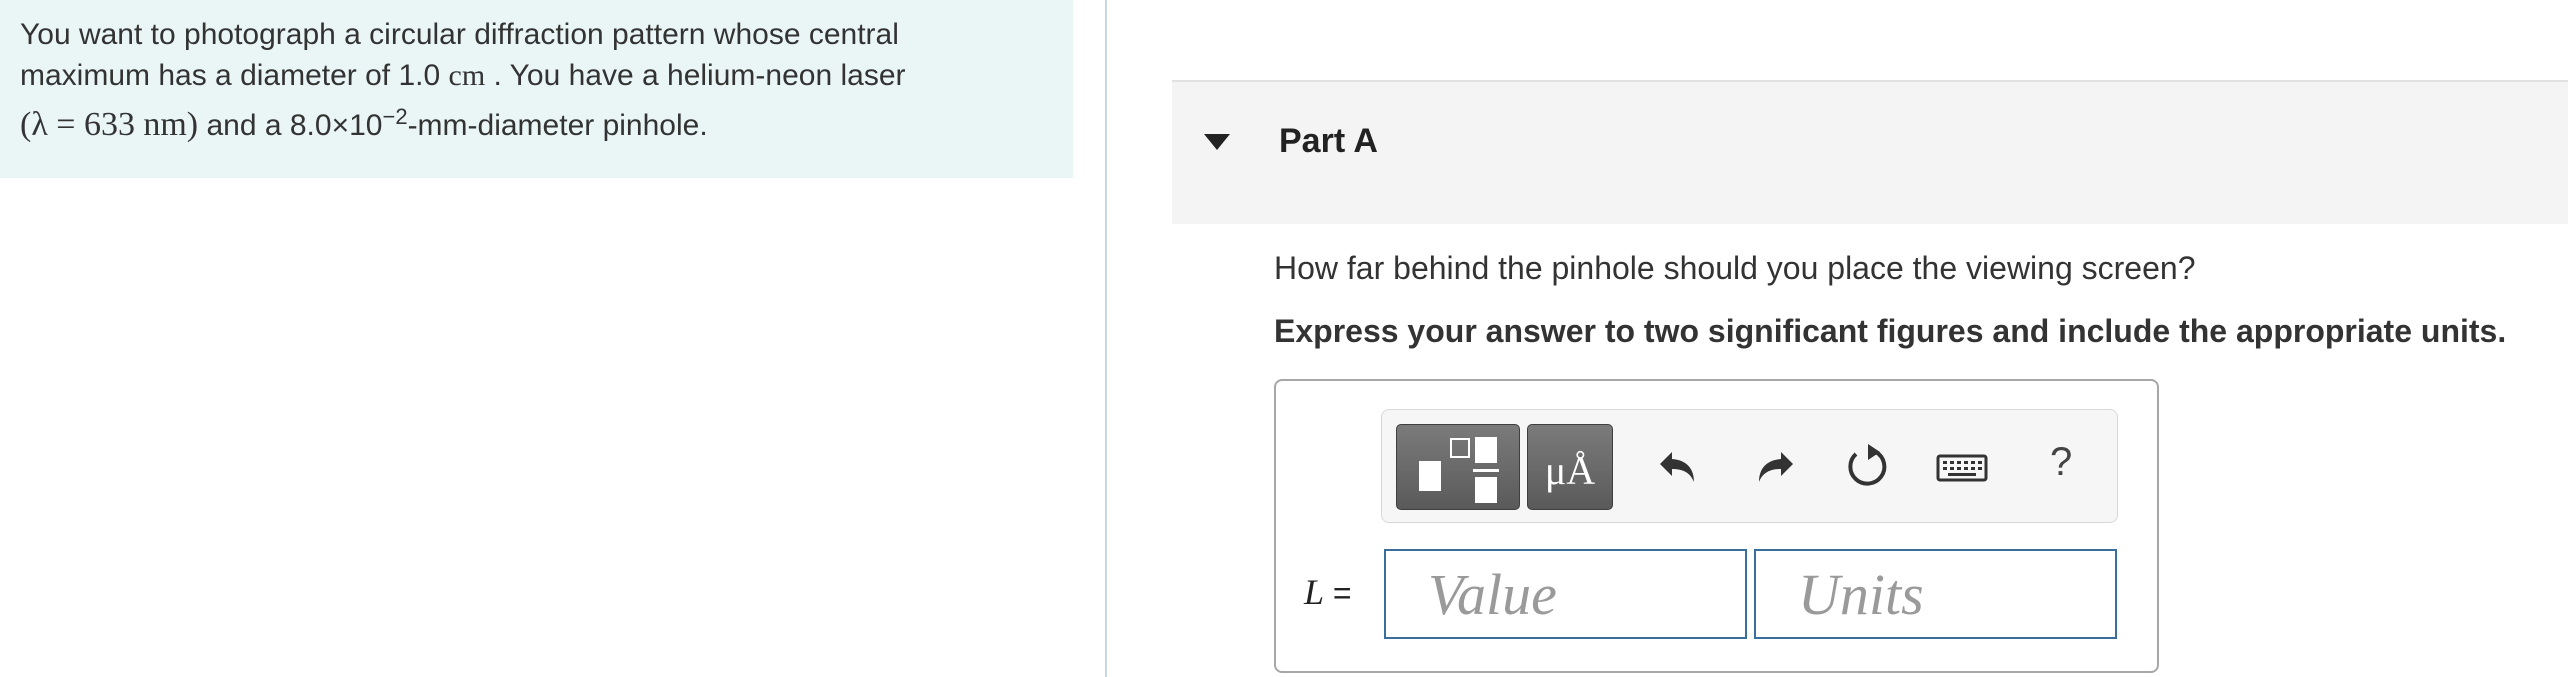 This screenshot has width=2568, height=677. I want to click on keyboard-icon, so click(1962, 466).